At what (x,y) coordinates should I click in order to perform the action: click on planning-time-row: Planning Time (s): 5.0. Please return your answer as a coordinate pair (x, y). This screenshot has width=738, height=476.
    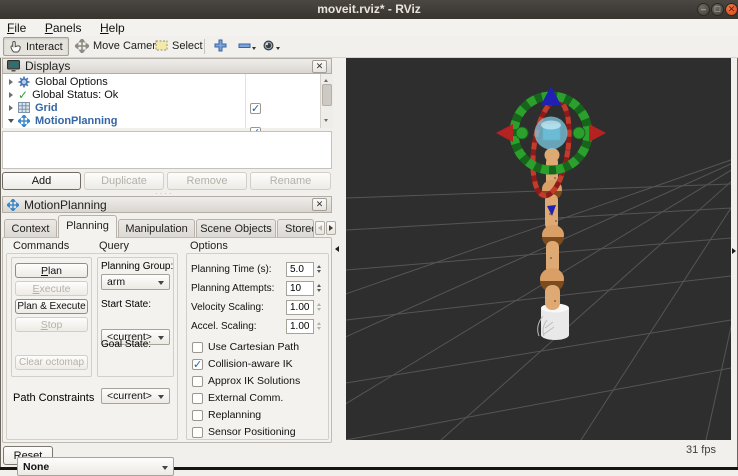
    Looking at the image, I should click on (257, 269).